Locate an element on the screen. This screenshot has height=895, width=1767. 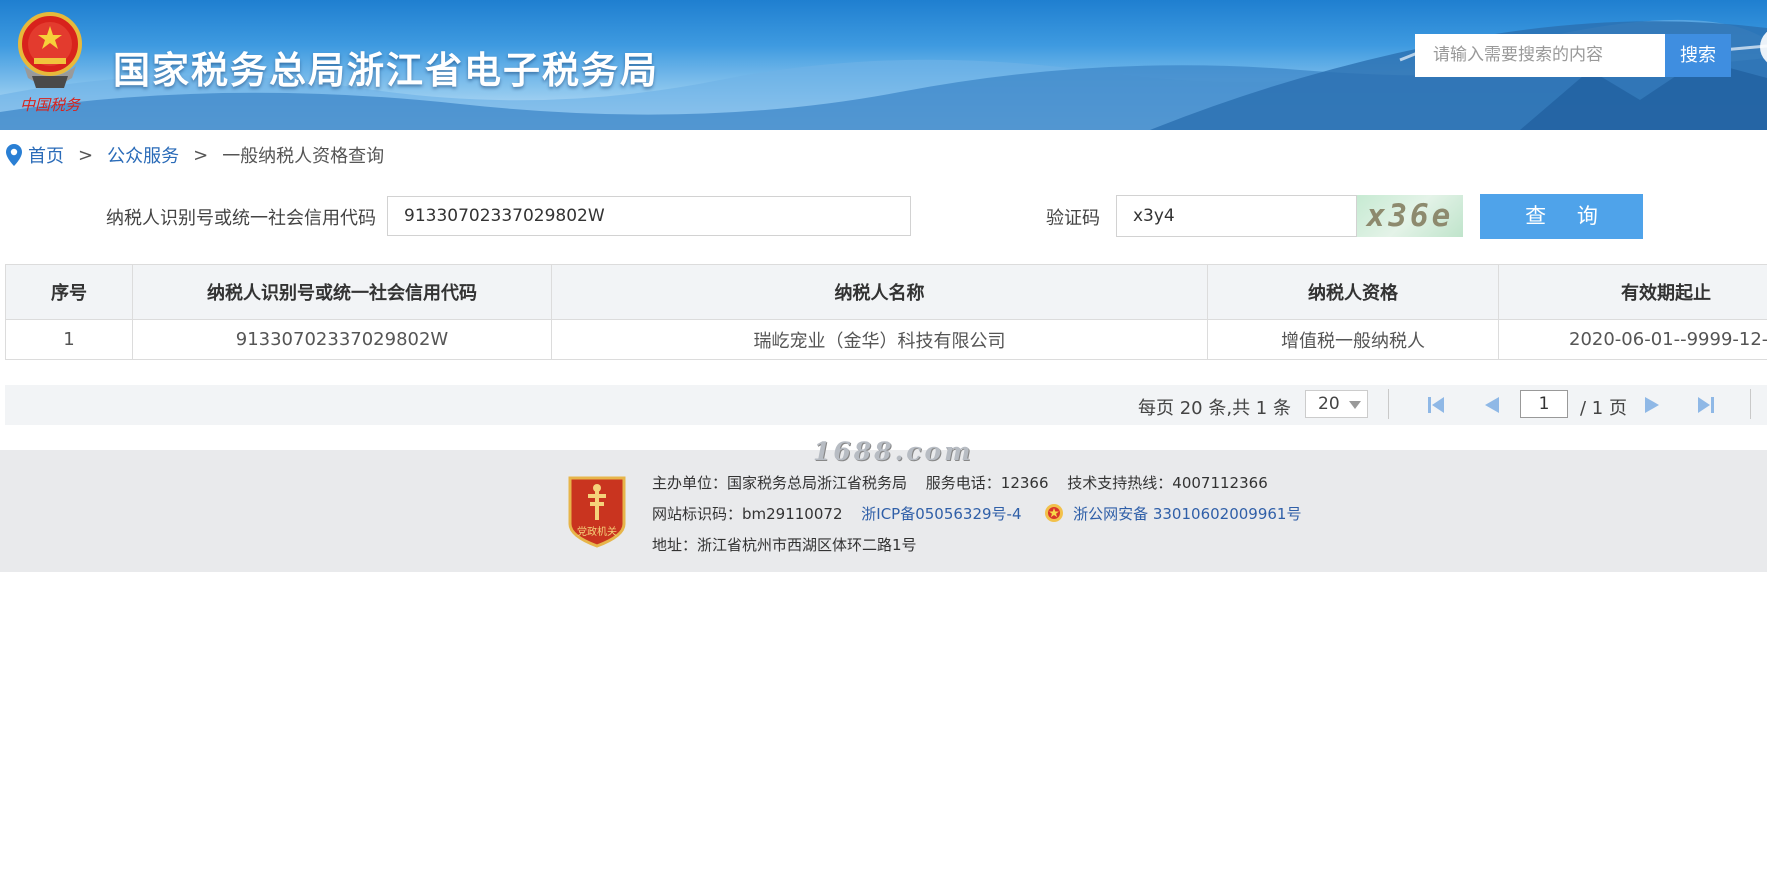
emblem-caption: 中国税务 is located at coordinates (51, 105).